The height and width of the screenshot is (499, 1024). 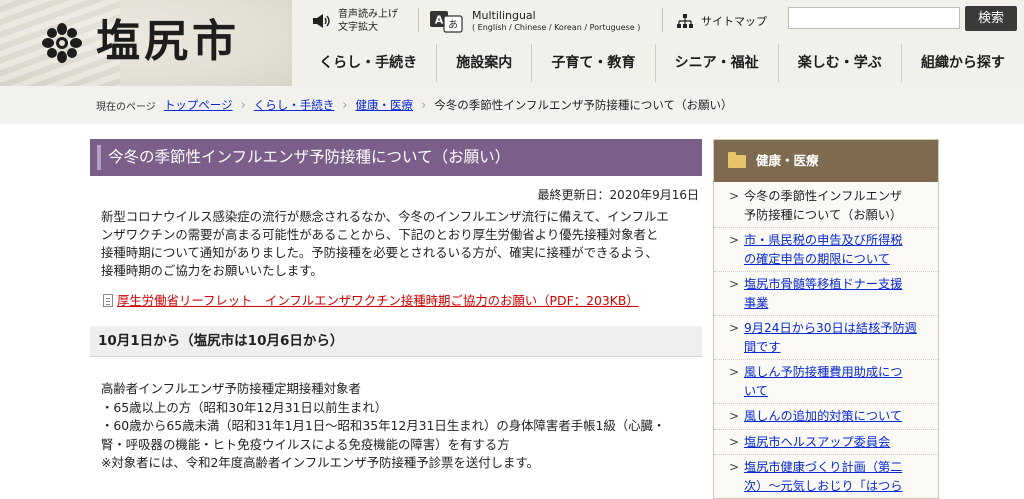 I want to click on sidebar-item-line: 予防接種について（お願い）, so click(x=823, y=214).